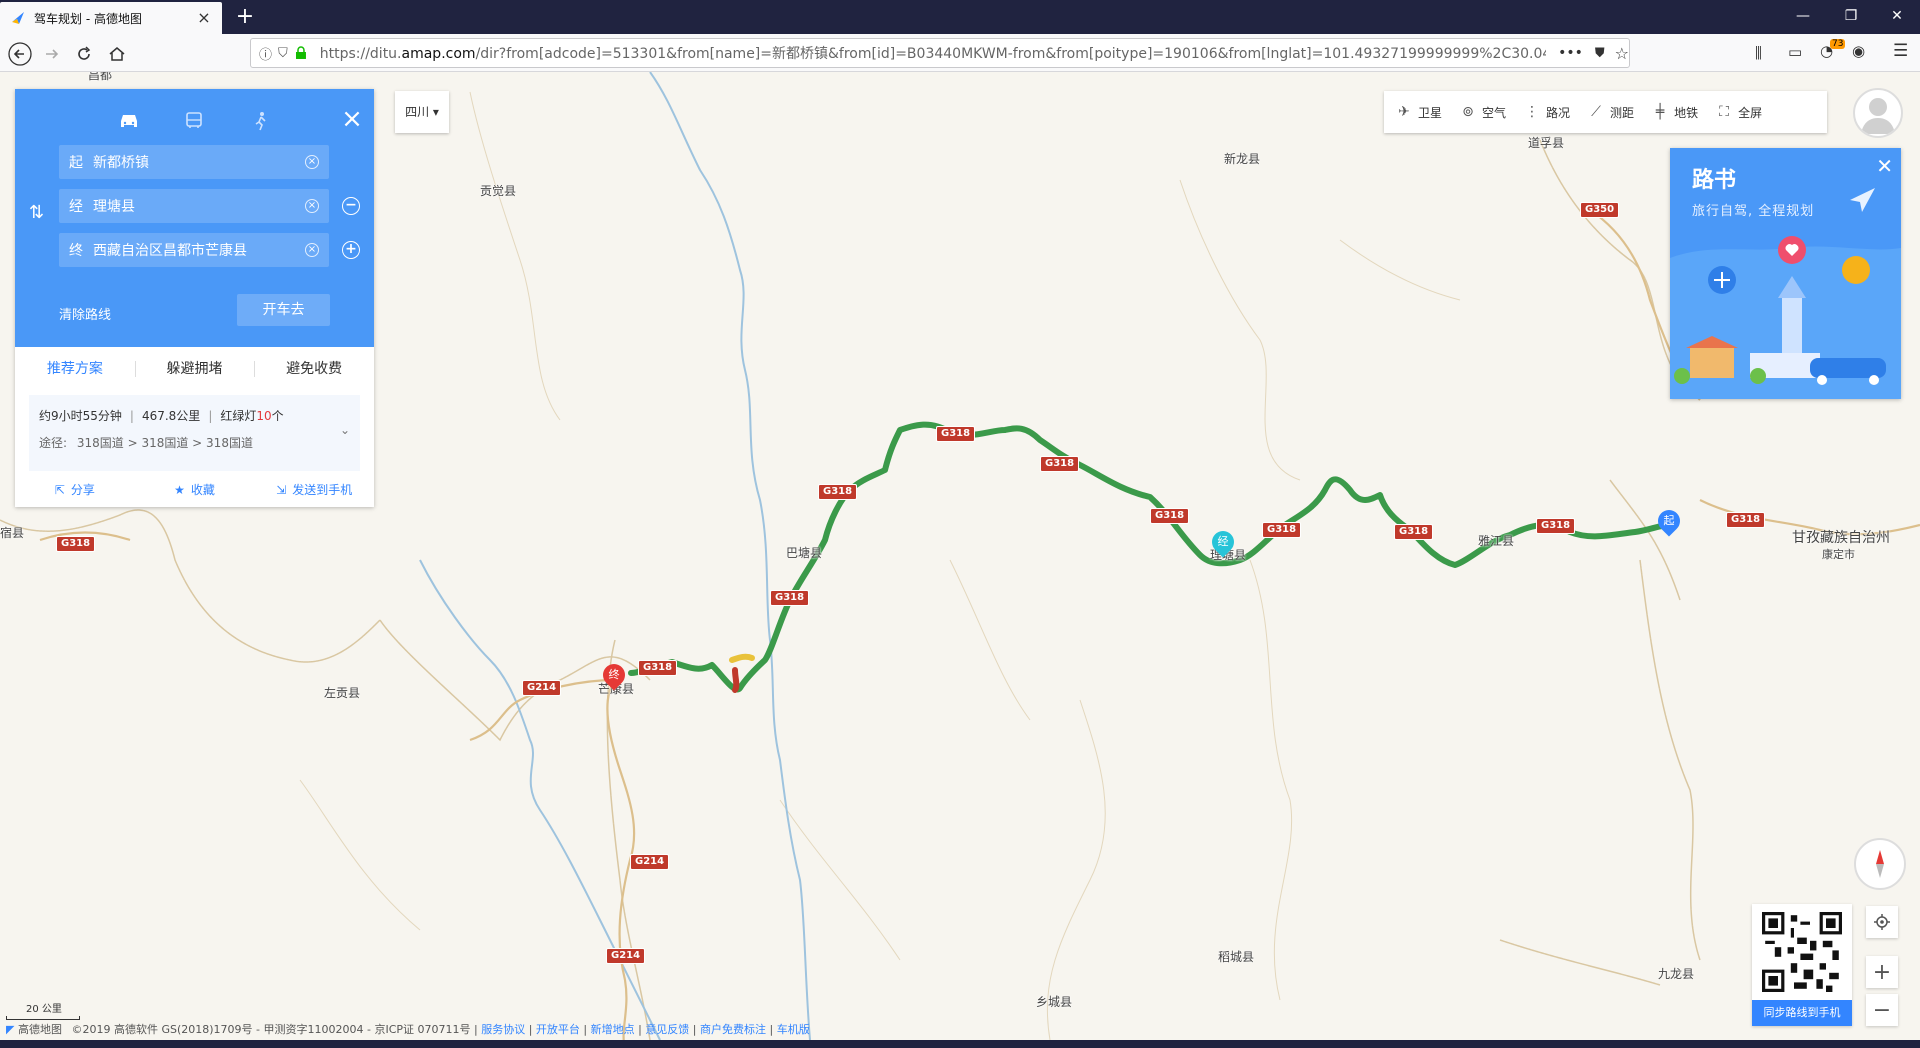 The width and height of the screenshot is (1920, 1048). What do you see at coordinates (422, 112) in the screenshot?
I see `province-select: 四川 ▾` at bounding box center [422, 112].